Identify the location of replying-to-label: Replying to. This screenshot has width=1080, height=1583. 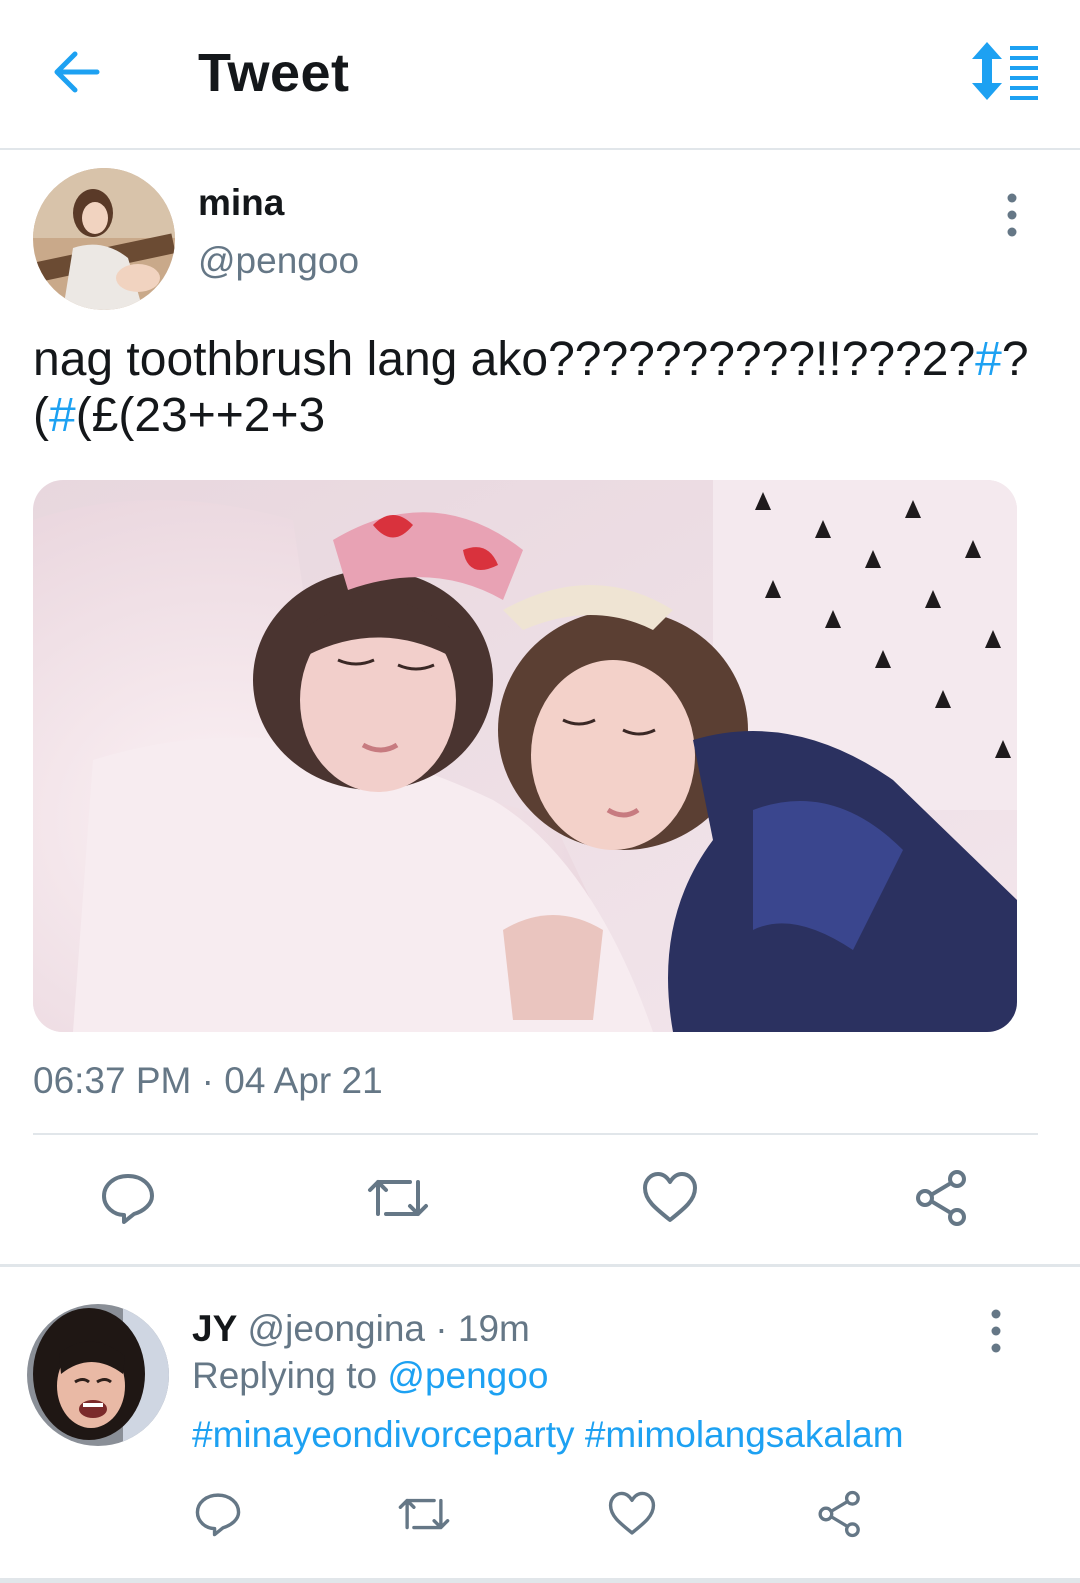
(290, 1375).